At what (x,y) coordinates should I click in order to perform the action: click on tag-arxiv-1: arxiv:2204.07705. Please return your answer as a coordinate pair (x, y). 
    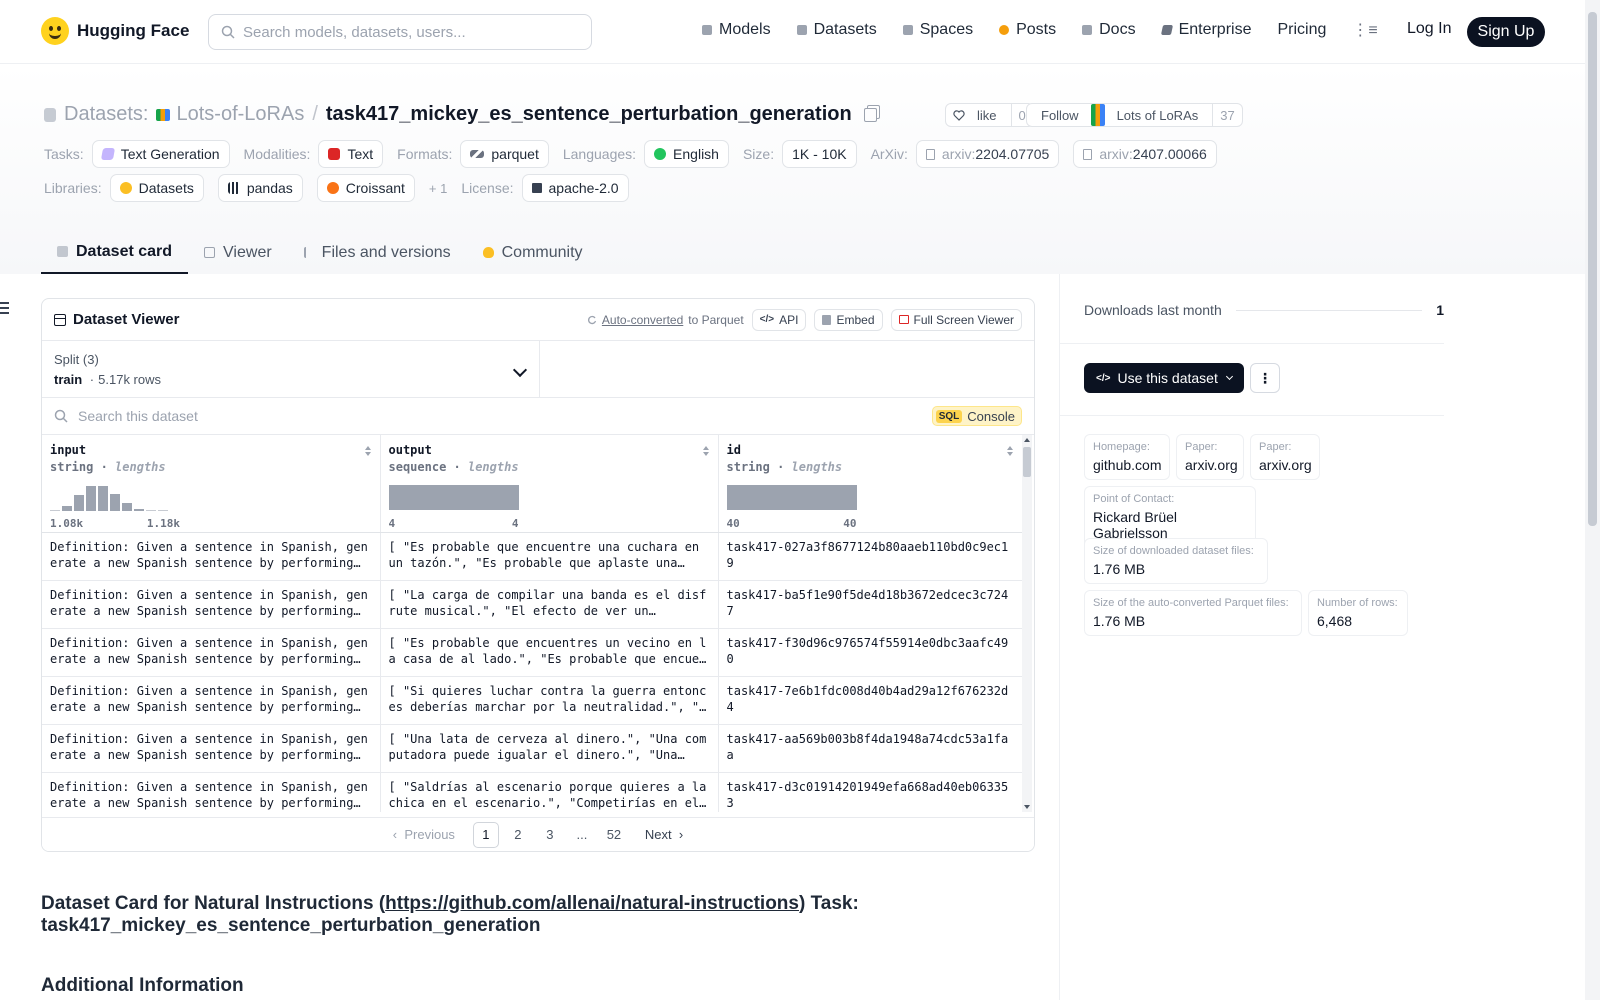
    Looking at the image, I should click on (987, 154).